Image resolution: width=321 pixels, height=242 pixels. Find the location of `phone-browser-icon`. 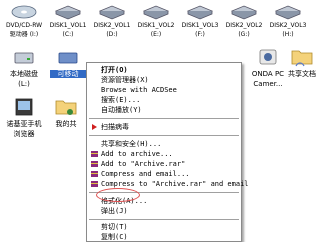

phone-browser-icon is located at coordinates (24, 107).